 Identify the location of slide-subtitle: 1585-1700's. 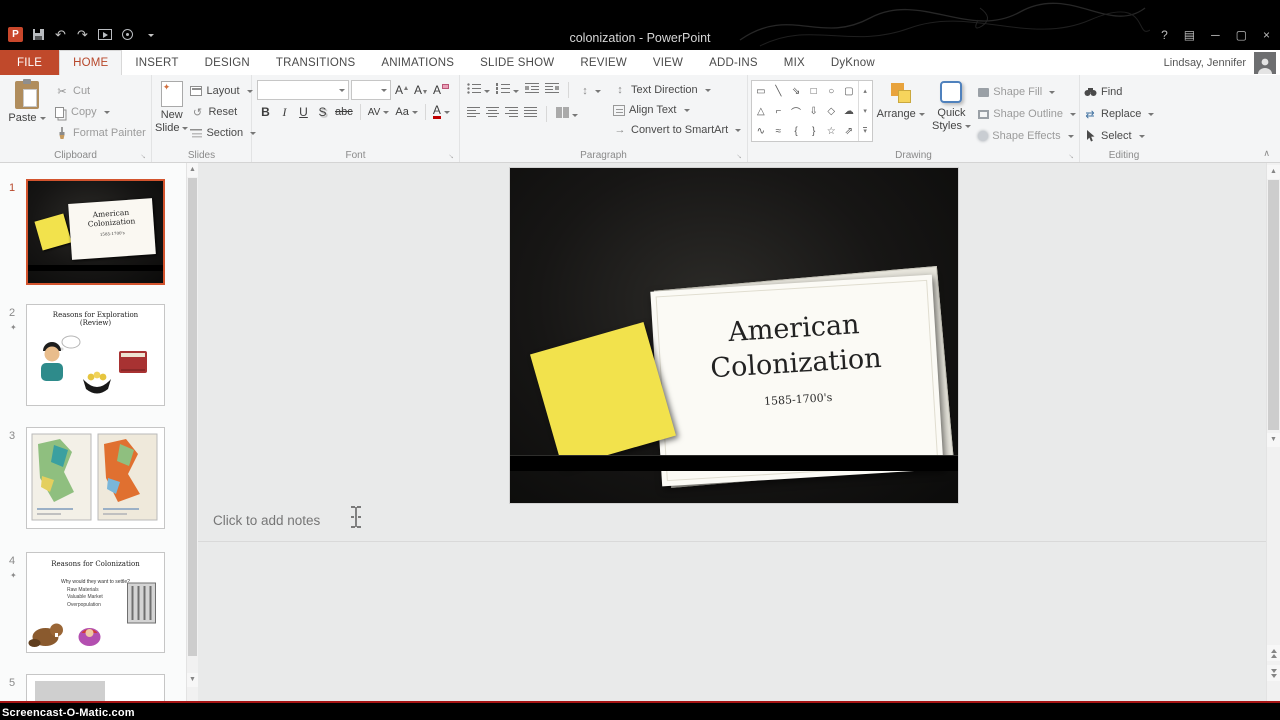
(798, 399).